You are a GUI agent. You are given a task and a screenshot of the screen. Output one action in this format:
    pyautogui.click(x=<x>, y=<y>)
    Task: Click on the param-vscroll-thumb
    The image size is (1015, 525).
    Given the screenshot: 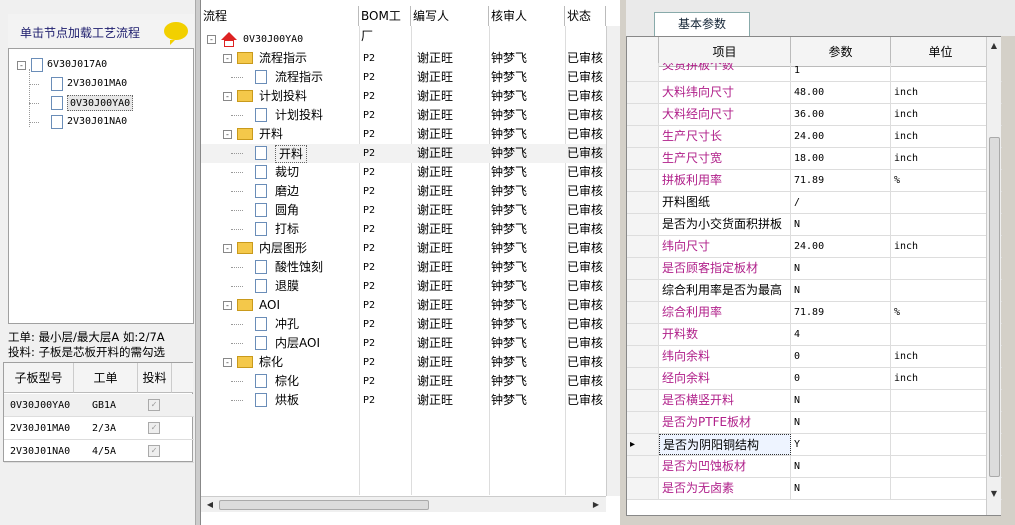 What is the action you would take?
    pyautogui.click(x=994, y=307)
    